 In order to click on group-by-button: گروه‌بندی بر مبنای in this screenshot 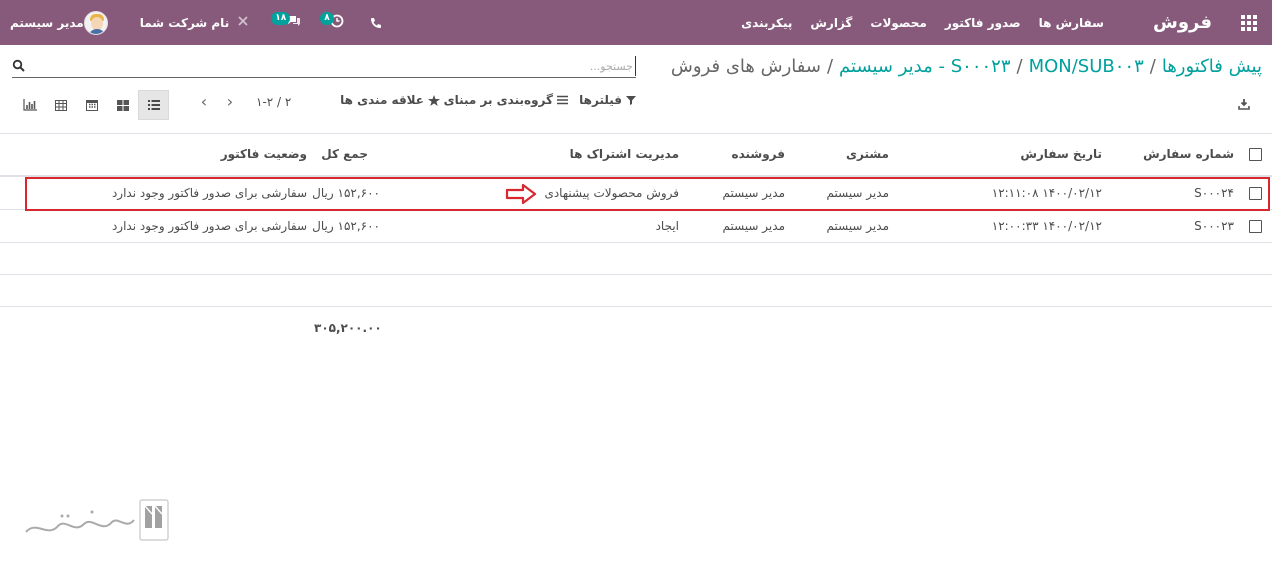, I will do `click(506, 100)`.